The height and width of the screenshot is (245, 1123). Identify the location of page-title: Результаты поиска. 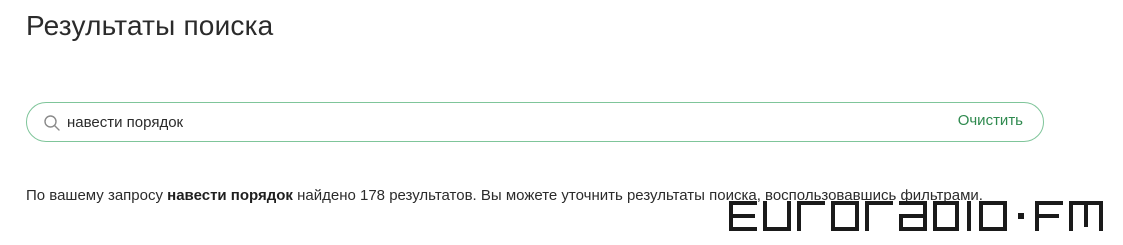
(150, 25).